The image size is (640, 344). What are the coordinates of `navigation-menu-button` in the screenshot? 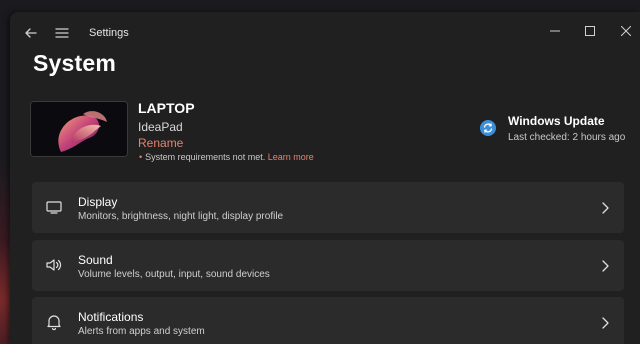 It's located at (62, 33).